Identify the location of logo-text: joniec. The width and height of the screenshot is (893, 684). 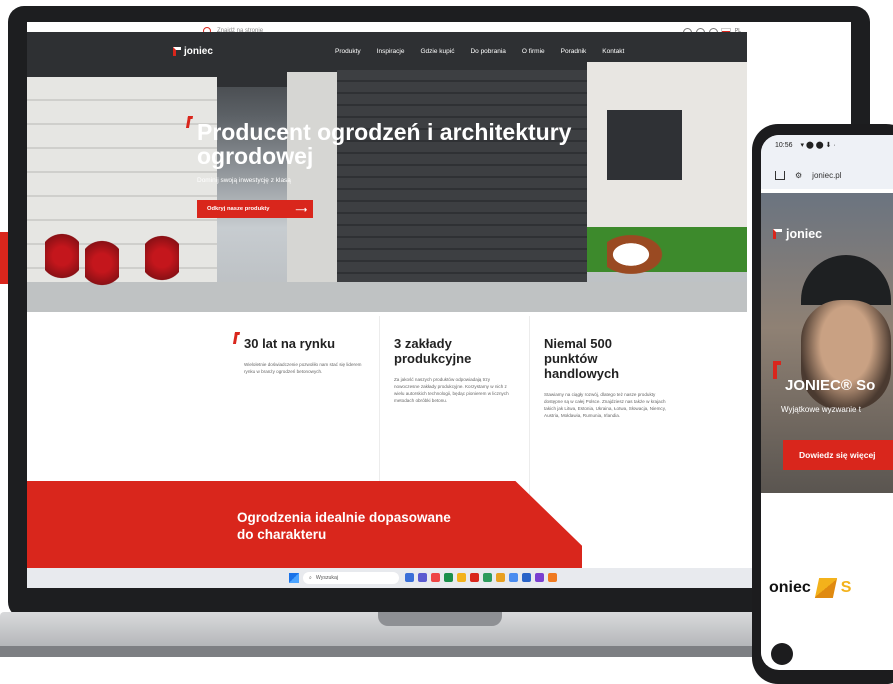
(198, 51).